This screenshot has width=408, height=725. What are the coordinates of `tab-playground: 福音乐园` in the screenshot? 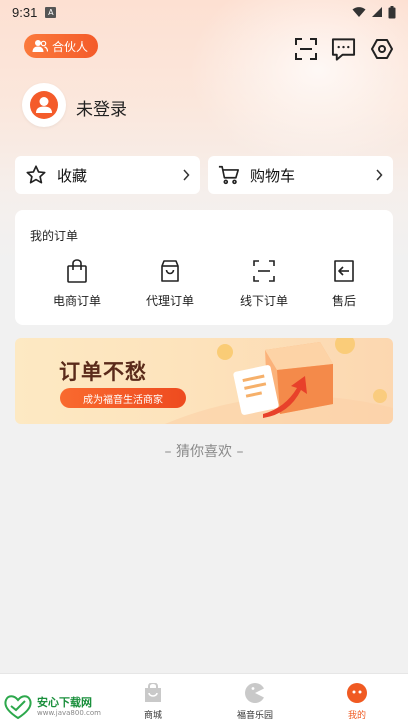 It's located at (255, 701).